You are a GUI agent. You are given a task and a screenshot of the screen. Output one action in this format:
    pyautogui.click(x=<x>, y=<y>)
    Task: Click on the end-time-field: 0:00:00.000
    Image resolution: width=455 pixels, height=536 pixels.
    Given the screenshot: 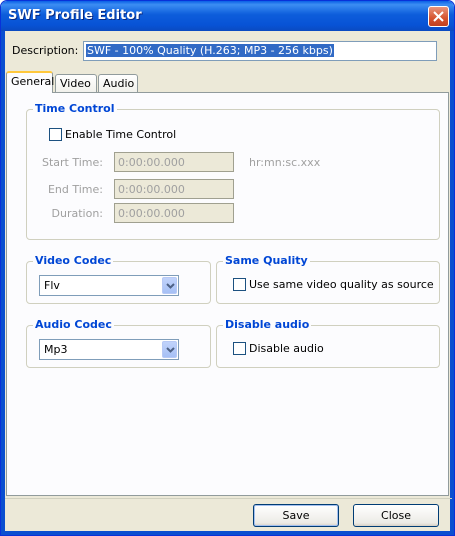 What is the action you would take?
    pyautogui.click(x=174, y=189)
    